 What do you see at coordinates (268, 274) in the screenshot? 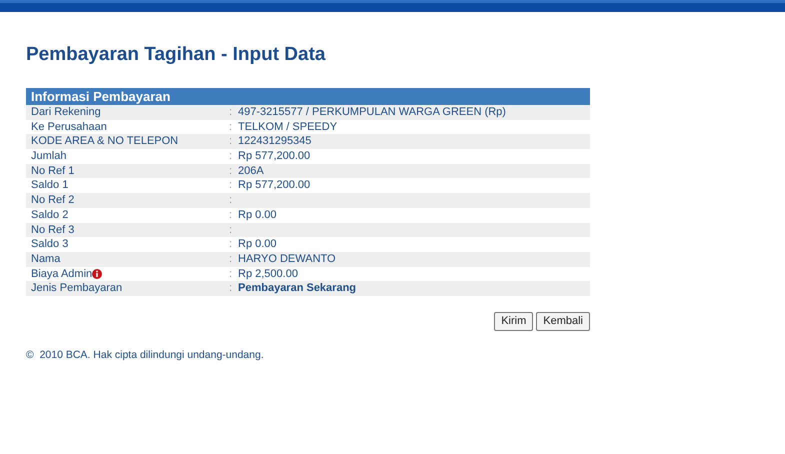
I see `field-value: Rp 2,500.00` at bounding box center [268, 274].